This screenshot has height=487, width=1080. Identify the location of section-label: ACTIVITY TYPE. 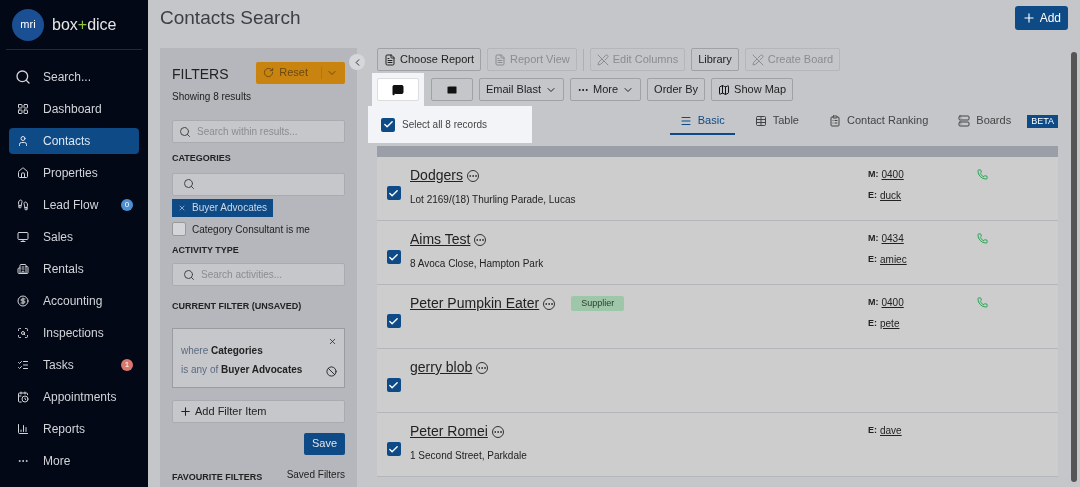
(206, 250).